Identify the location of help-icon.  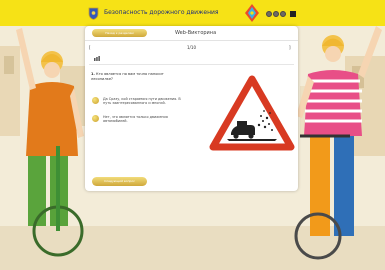
(269, 14).